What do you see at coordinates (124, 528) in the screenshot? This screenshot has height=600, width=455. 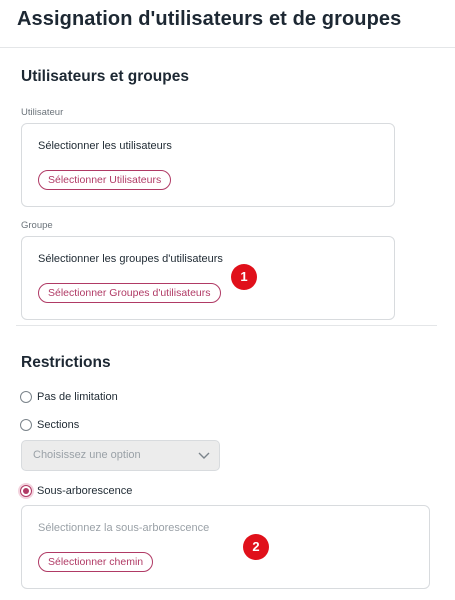 I see `subtree-selection-prompt: Sélectionnez la sous-arborescence` at bounding box center [124, 528].